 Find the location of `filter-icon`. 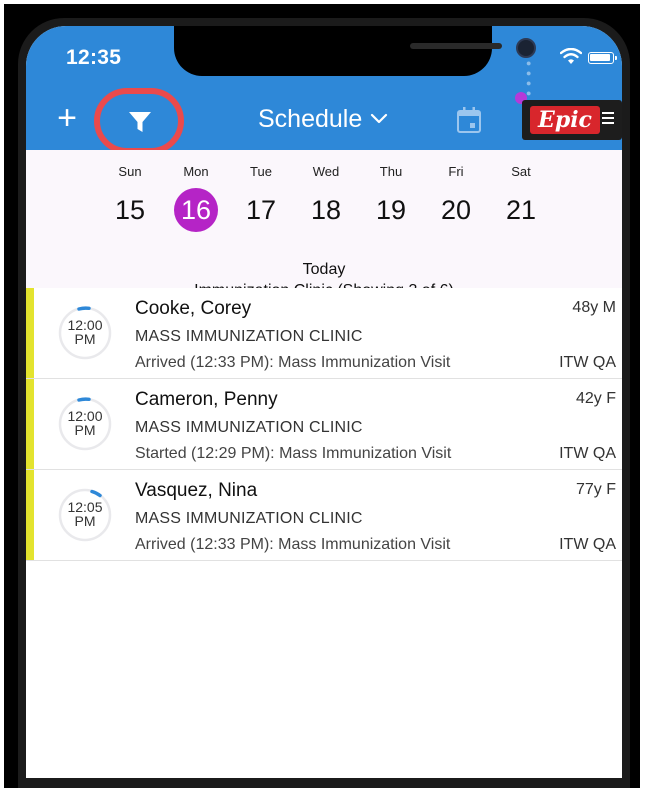

filter-icon is located at coordinates (140, 122).